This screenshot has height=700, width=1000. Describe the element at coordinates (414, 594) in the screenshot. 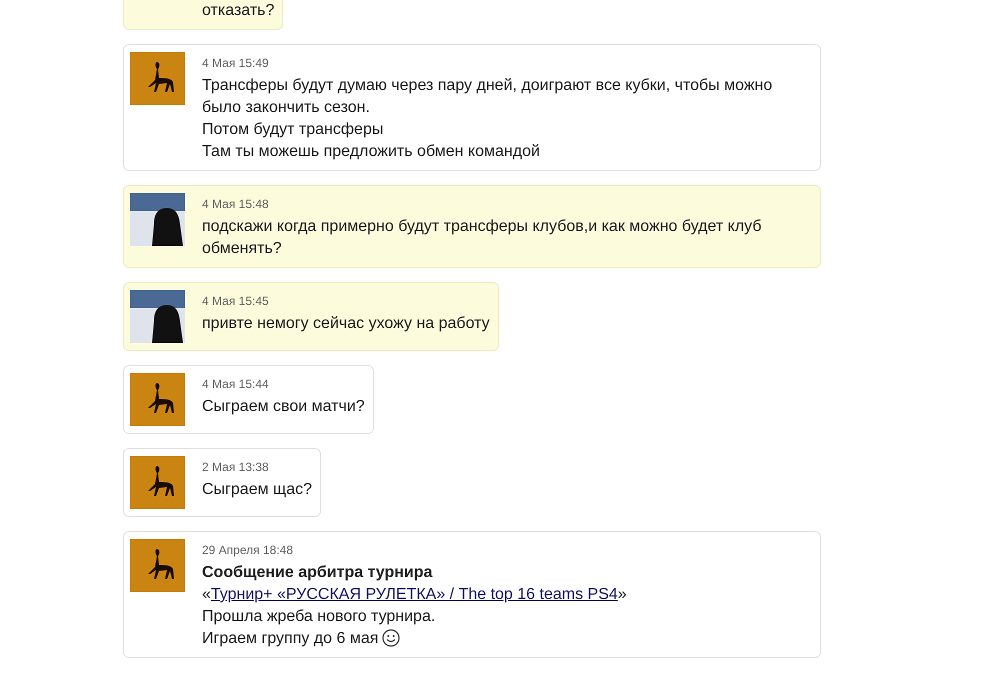

I see `tournament-link: Турнир+ «РУССКАЯ РУЛЕТКА» / The top 16 teams PS4` at that location.